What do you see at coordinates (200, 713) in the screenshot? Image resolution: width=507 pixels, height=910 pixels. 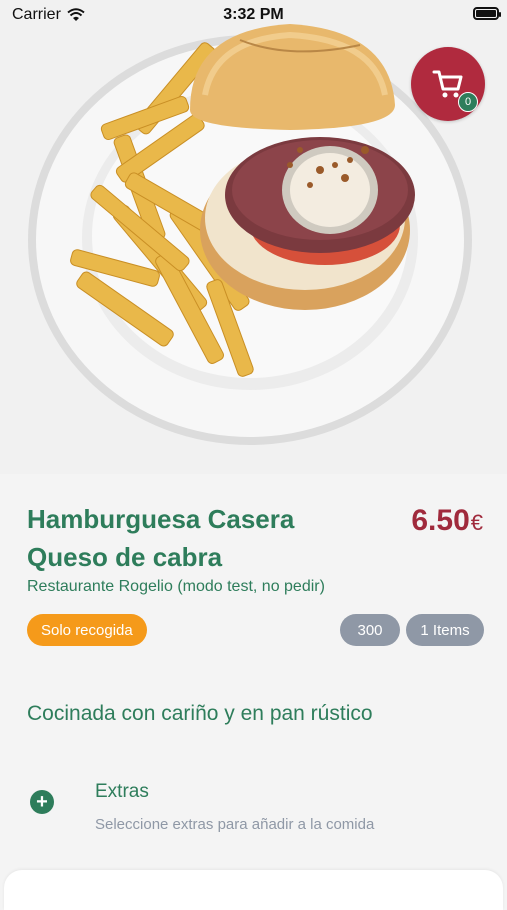 I see `product-description: Cocinada con cariño y en pan rústico` at bounding box center [200, 713].